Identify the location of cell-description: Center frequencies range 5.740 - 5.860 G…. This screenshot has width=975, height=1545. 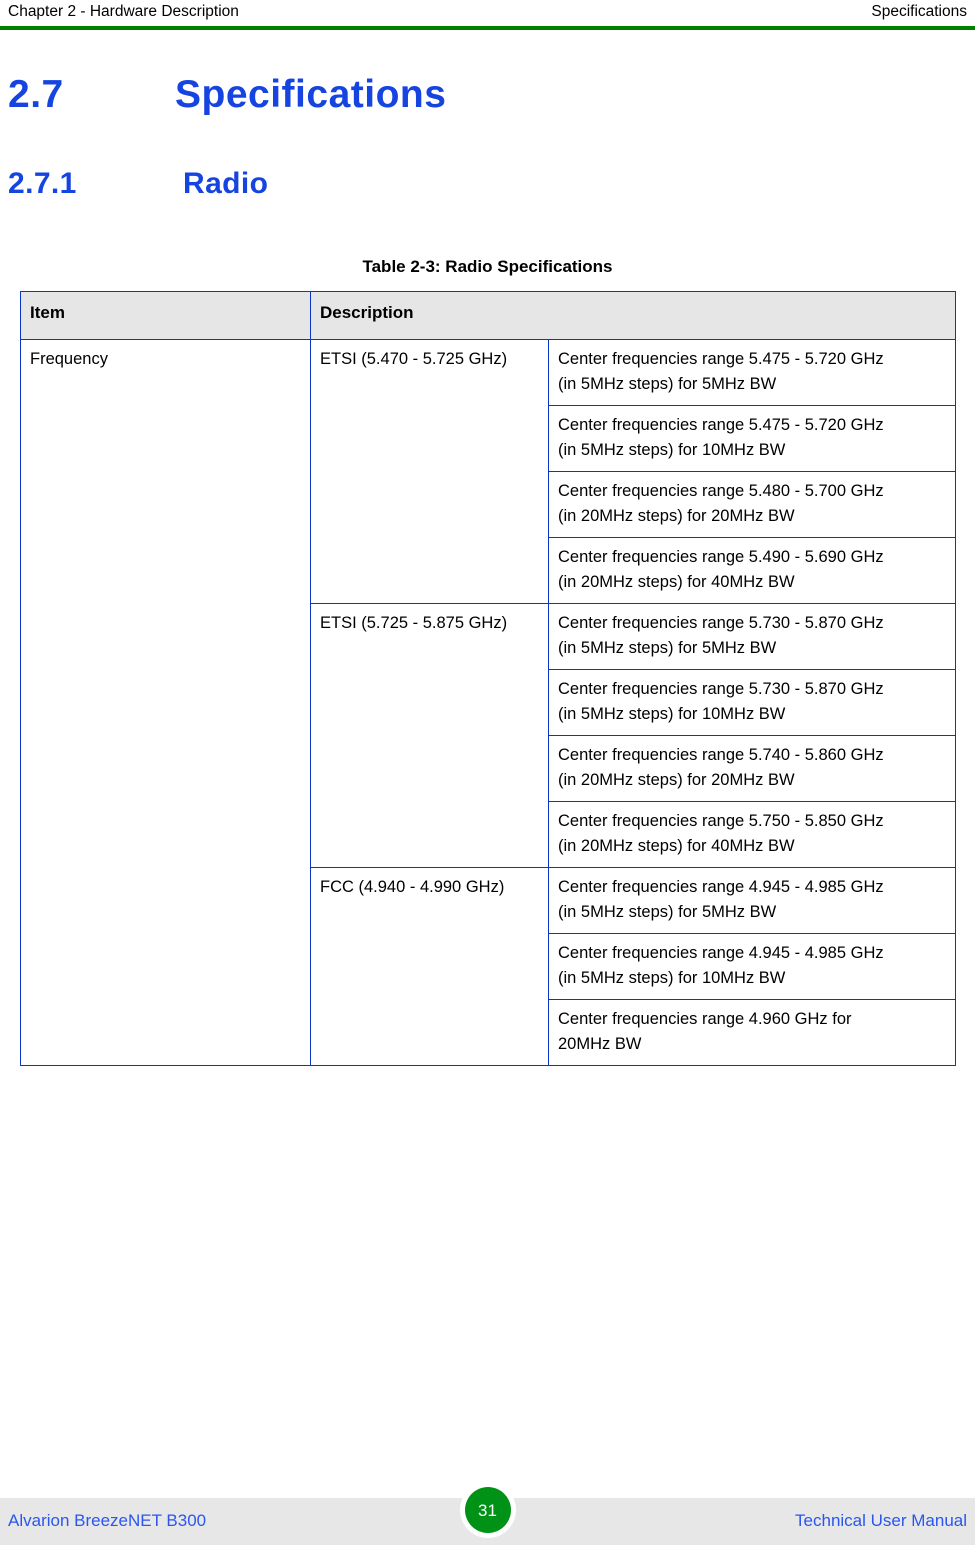
(752, 768).